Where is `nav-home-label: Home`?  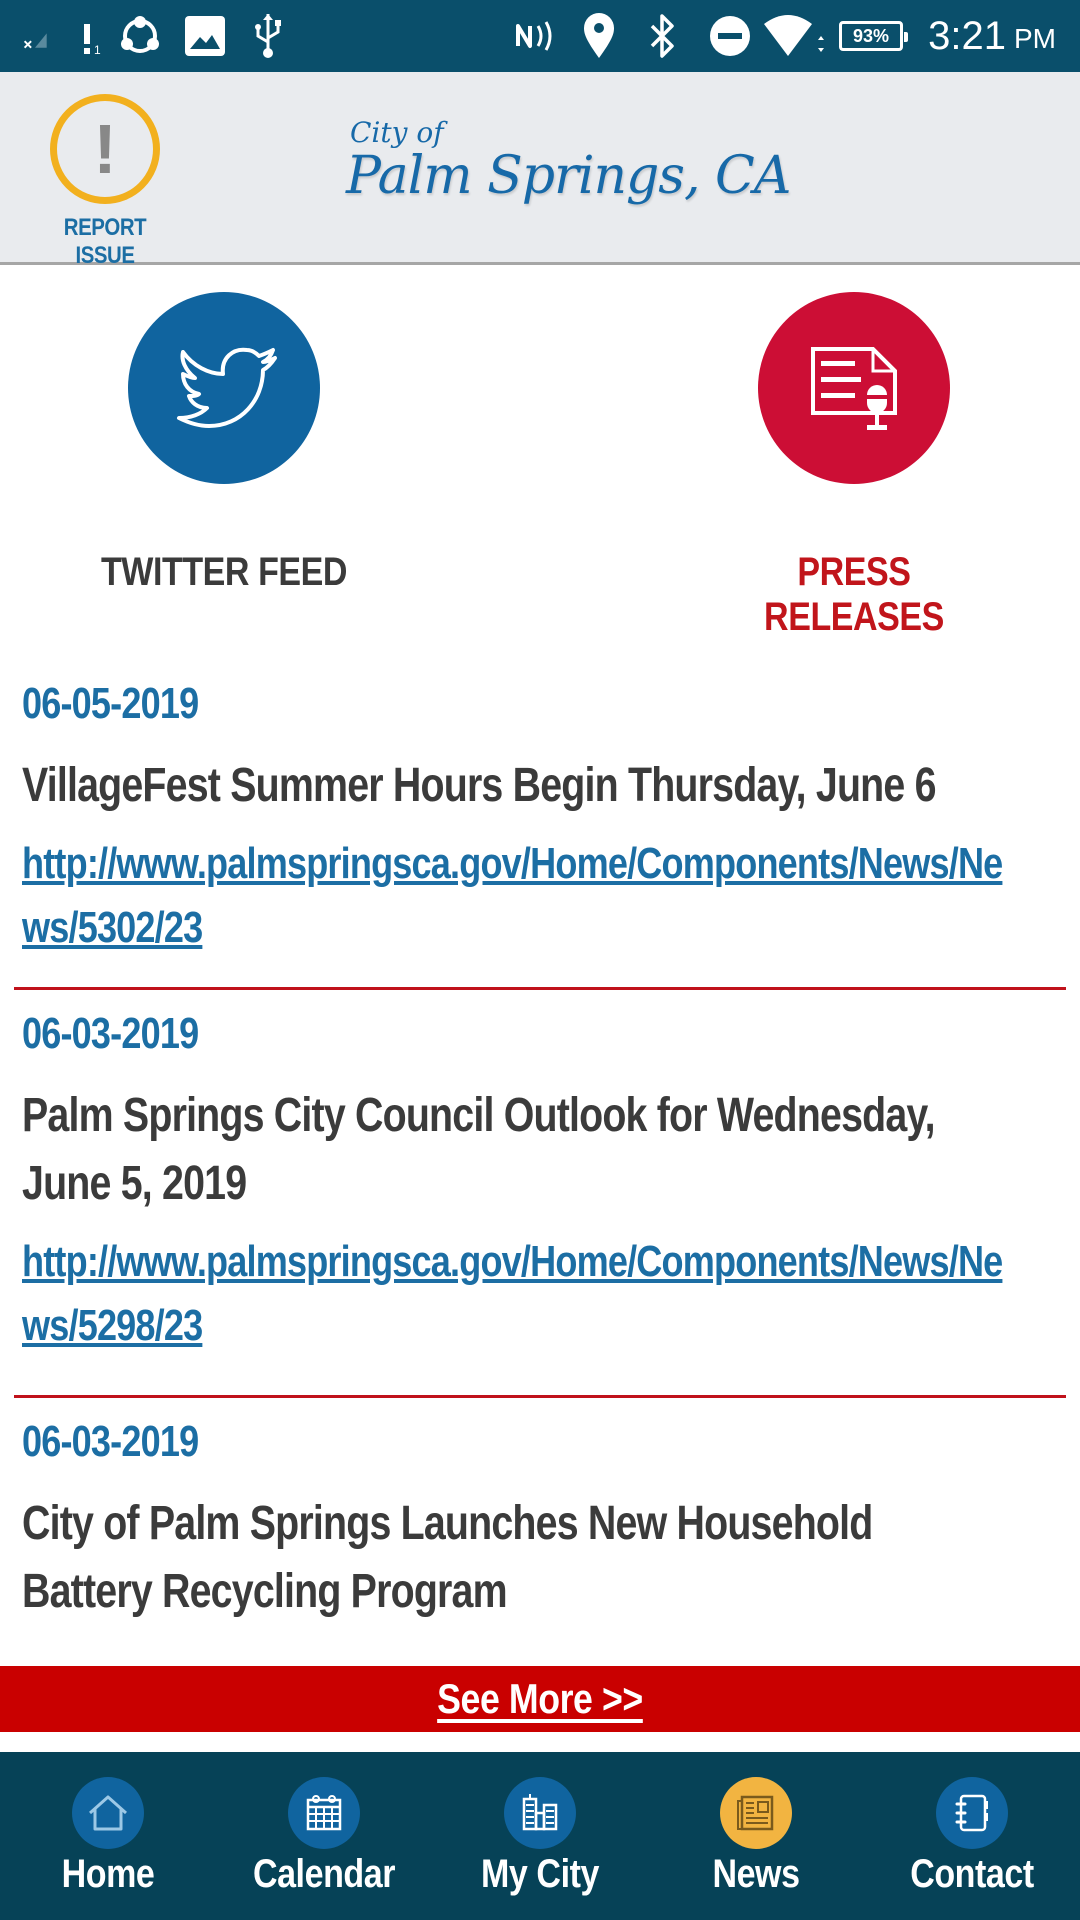 nav-home-label: Home is located at coordinates (108, 1874).